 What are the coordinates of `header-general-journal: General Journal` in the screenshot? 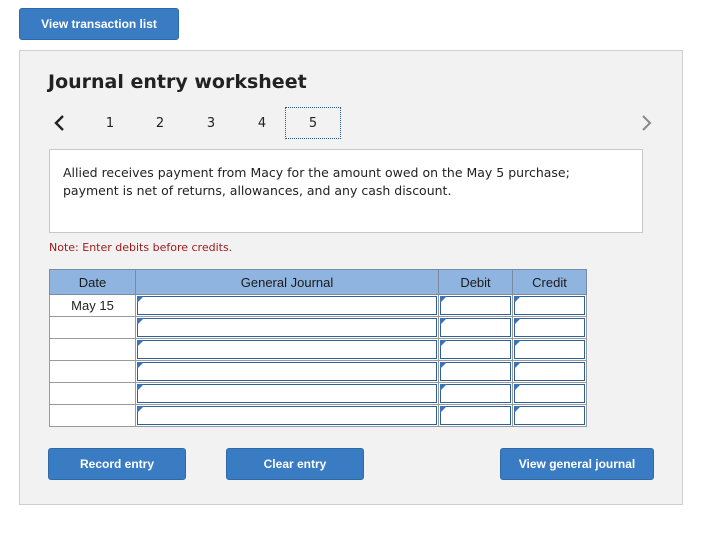 It's located at (287, 282).